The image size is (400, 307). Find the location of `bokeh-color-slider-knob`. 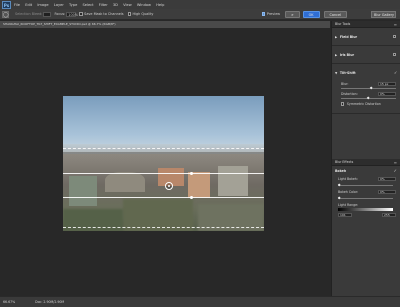

bokeh-color-slider-knob is located at coordinates (339, 198).